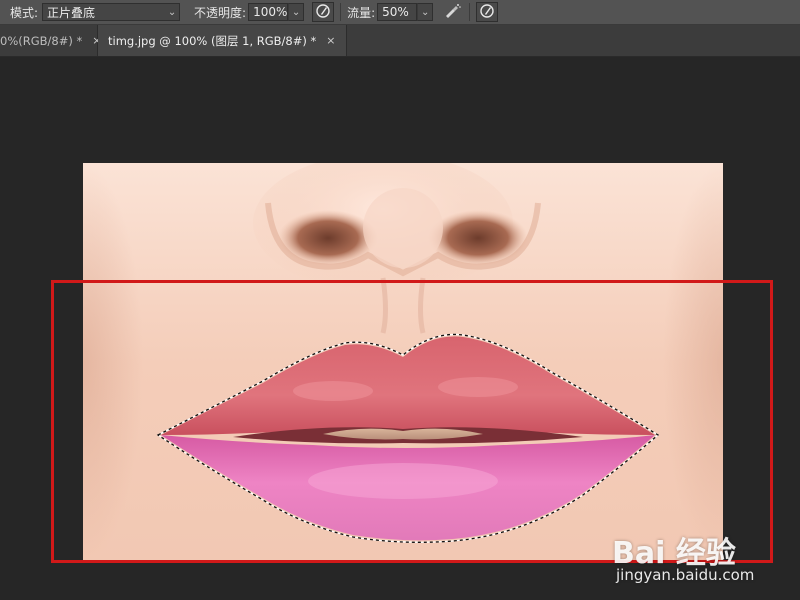  What do you see at coordinates (702, 550) in the screenshot?
I see `watermark: Bai 经验 jingyan.baidu.com` at bounding box center [702, 550].